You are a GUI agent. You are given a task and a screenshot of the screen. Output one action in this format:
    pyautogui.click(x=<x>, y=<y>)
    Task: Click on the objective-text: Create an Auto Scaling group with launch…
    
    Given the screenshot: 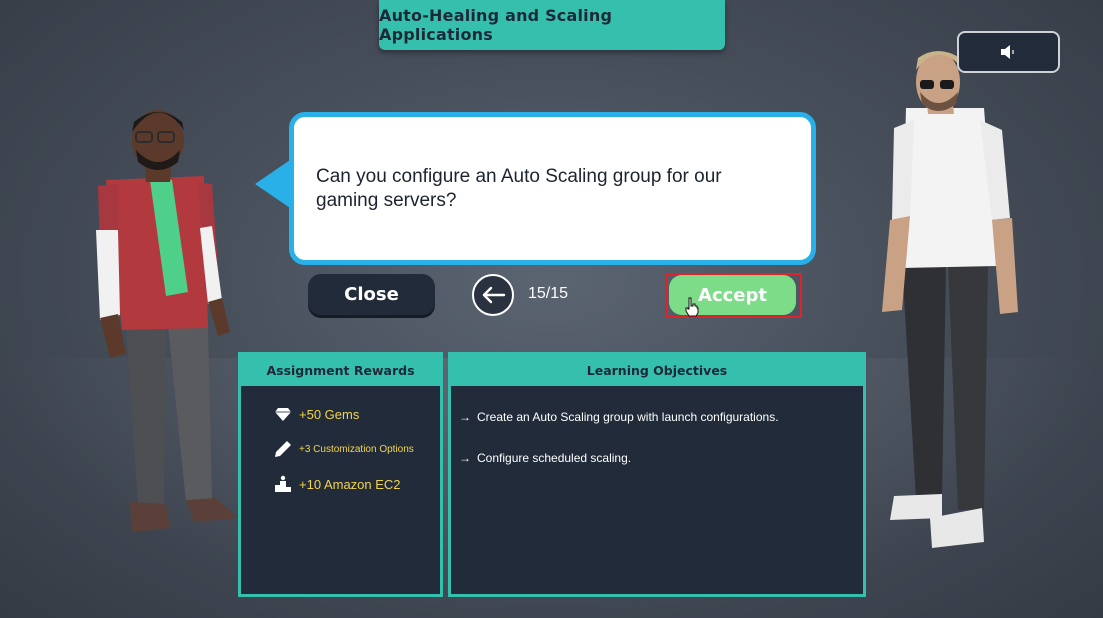 What is the action you would take?
    pyautogui.click(x=628, y=417)
    